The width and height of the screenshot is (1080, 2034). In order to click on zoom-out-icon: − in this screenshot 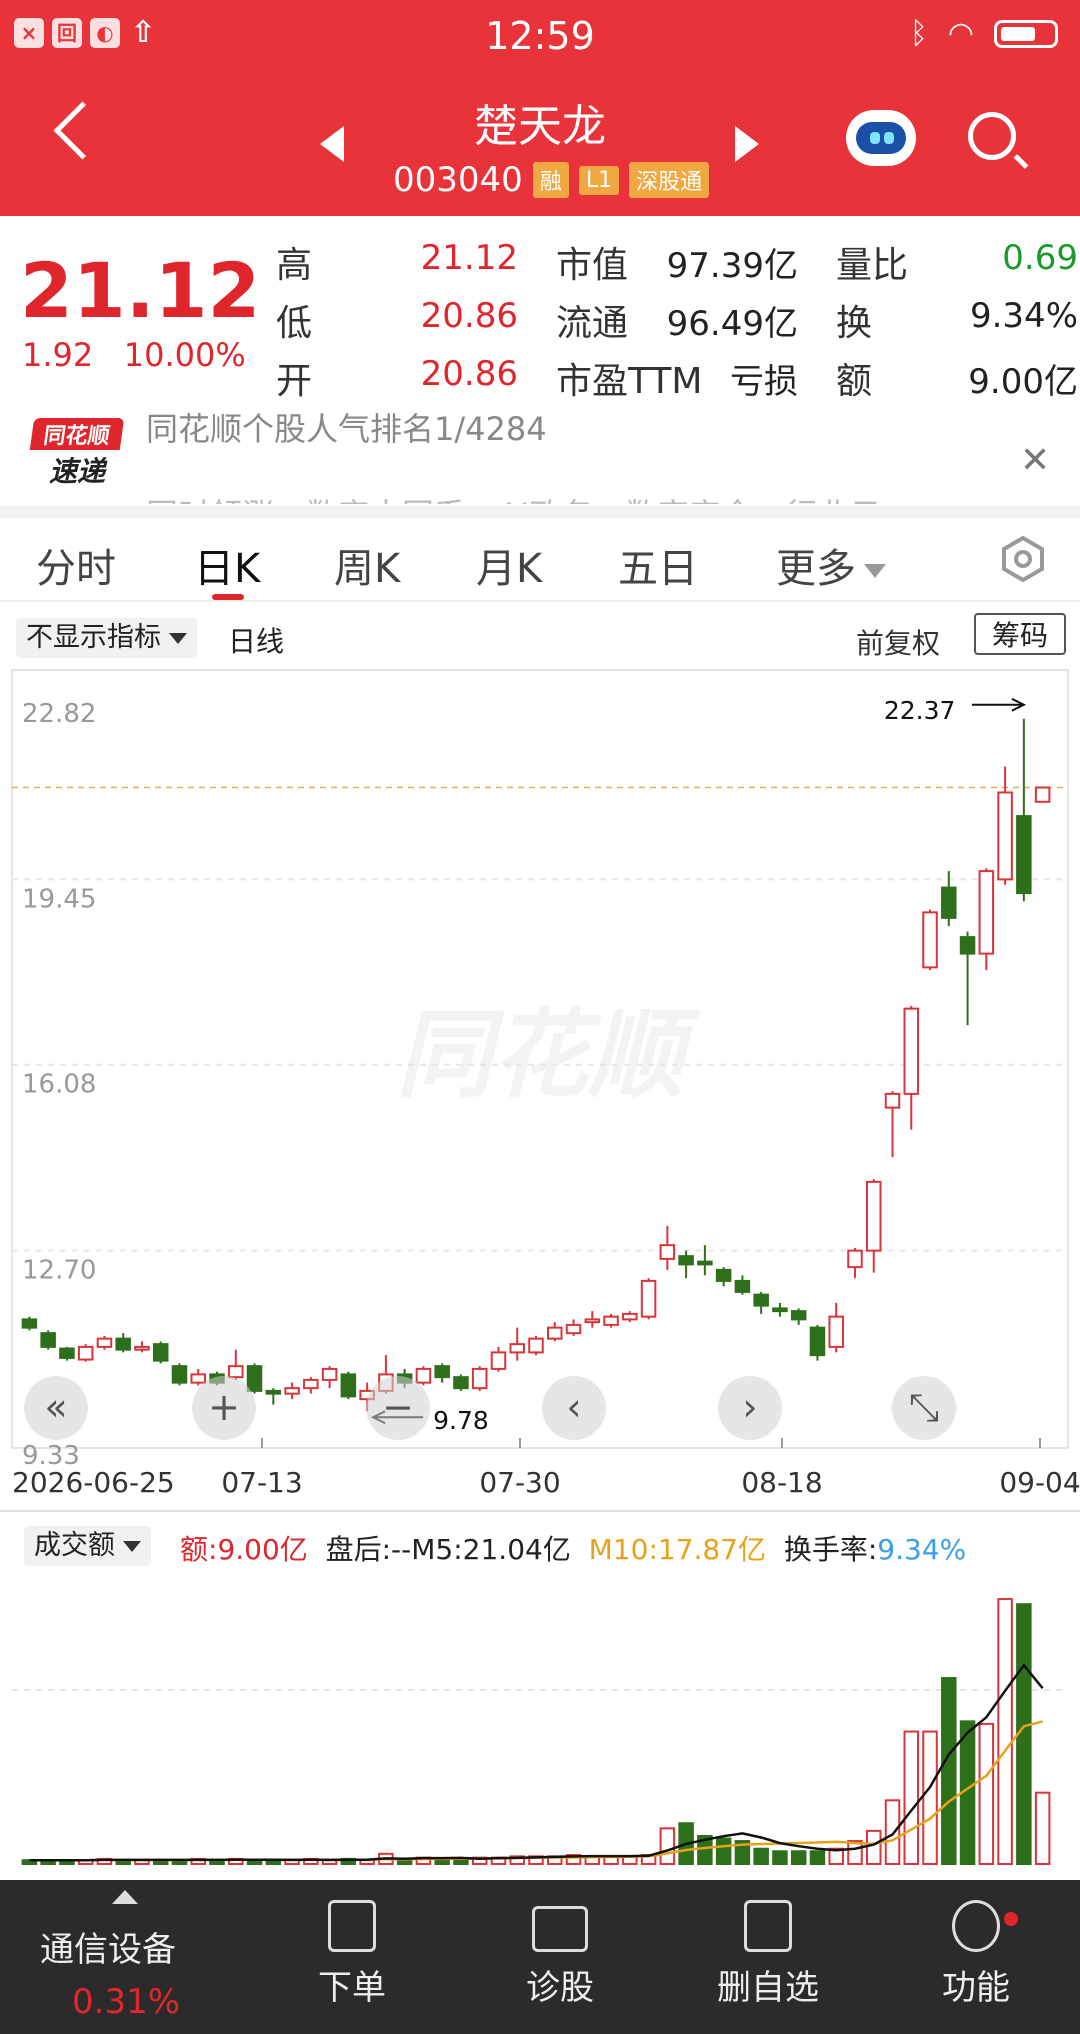, I will do `click(398, 1408)`.